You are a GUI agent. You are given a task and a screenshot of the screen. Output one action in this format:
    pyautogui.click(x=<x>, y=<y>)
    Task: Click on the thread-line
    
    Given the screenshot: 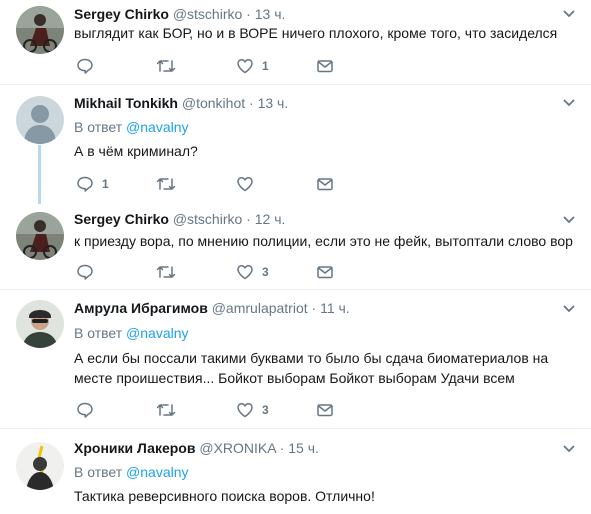 What is the action you would take?
    pyautogui.click(x=39, y=175)
    